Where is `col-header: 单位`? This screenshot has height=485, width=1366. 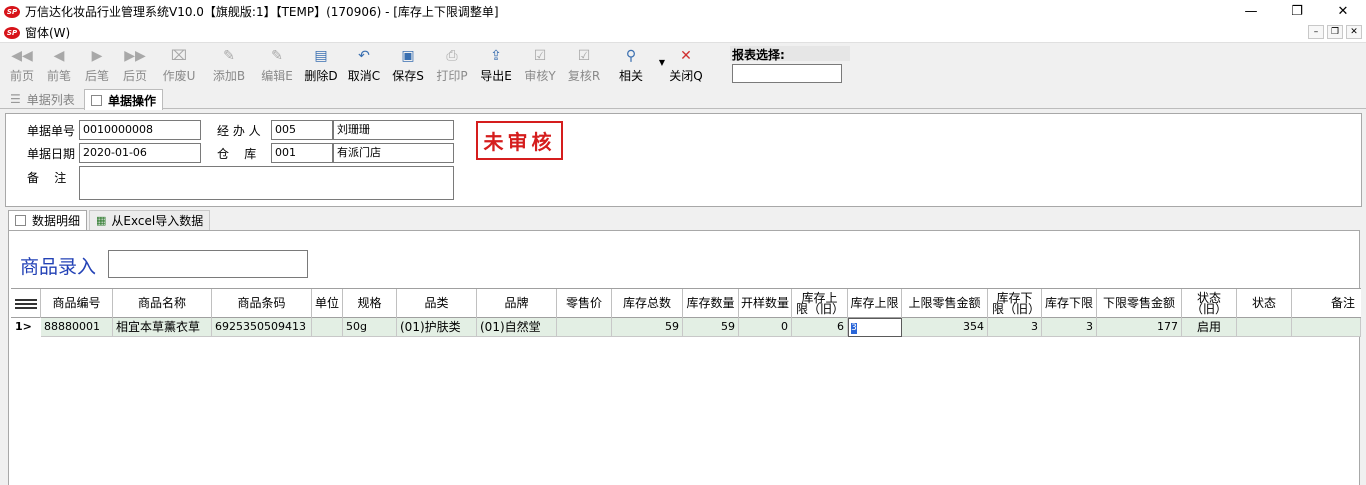
col-header: 单位 is located at coordinates (327, 303).